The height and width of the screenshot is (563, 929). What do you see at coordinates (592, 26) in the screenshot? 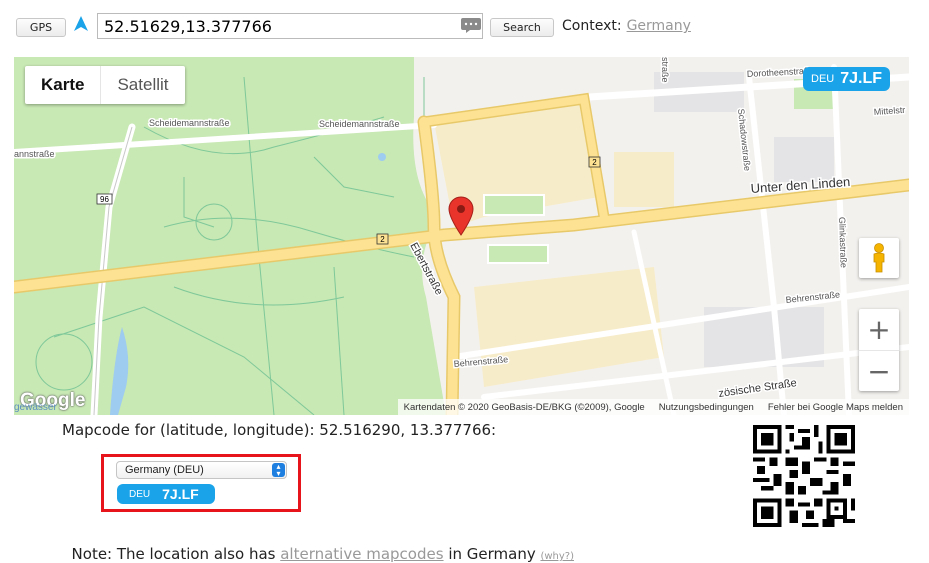
I see `context-label: Context:` at bounding box center [592, 26].